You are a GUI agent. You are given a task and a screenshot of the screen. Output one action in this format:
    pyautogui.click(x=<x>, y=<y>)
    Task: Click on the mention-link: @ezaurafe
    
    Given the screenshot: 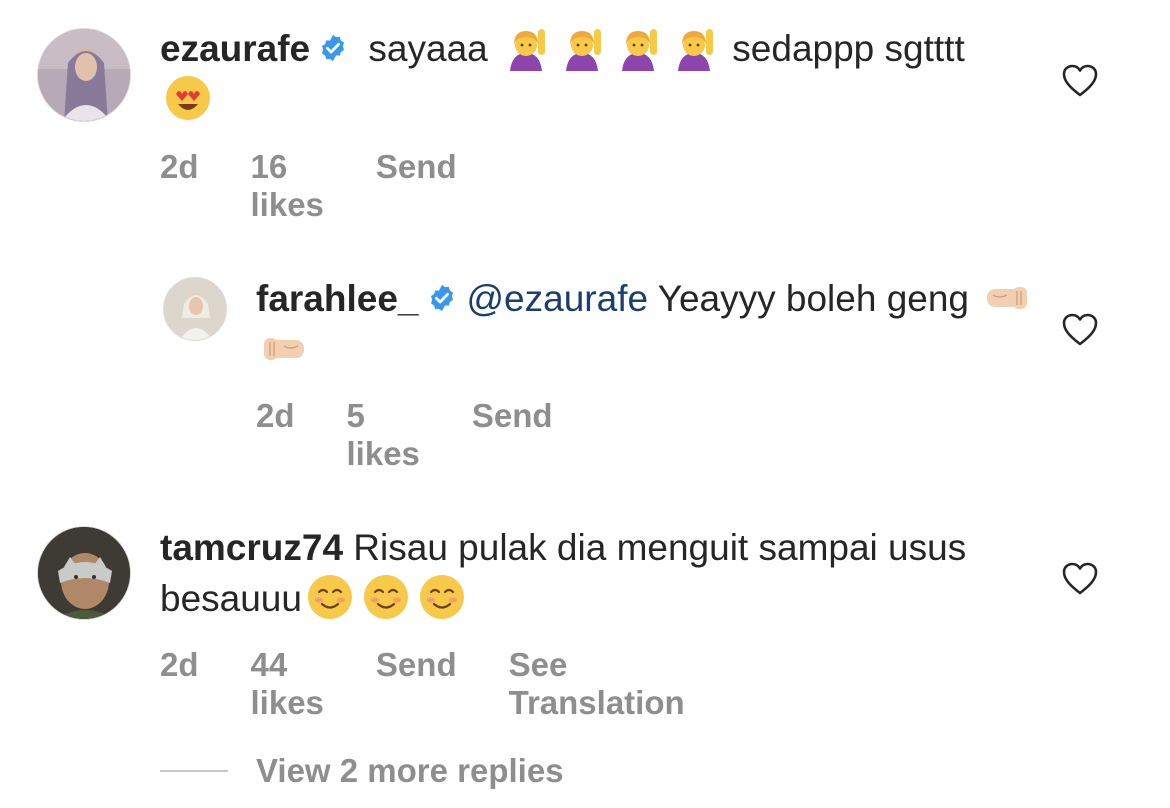 What is the action you would take?
    pyautogui.click(x=558, y=298)
    